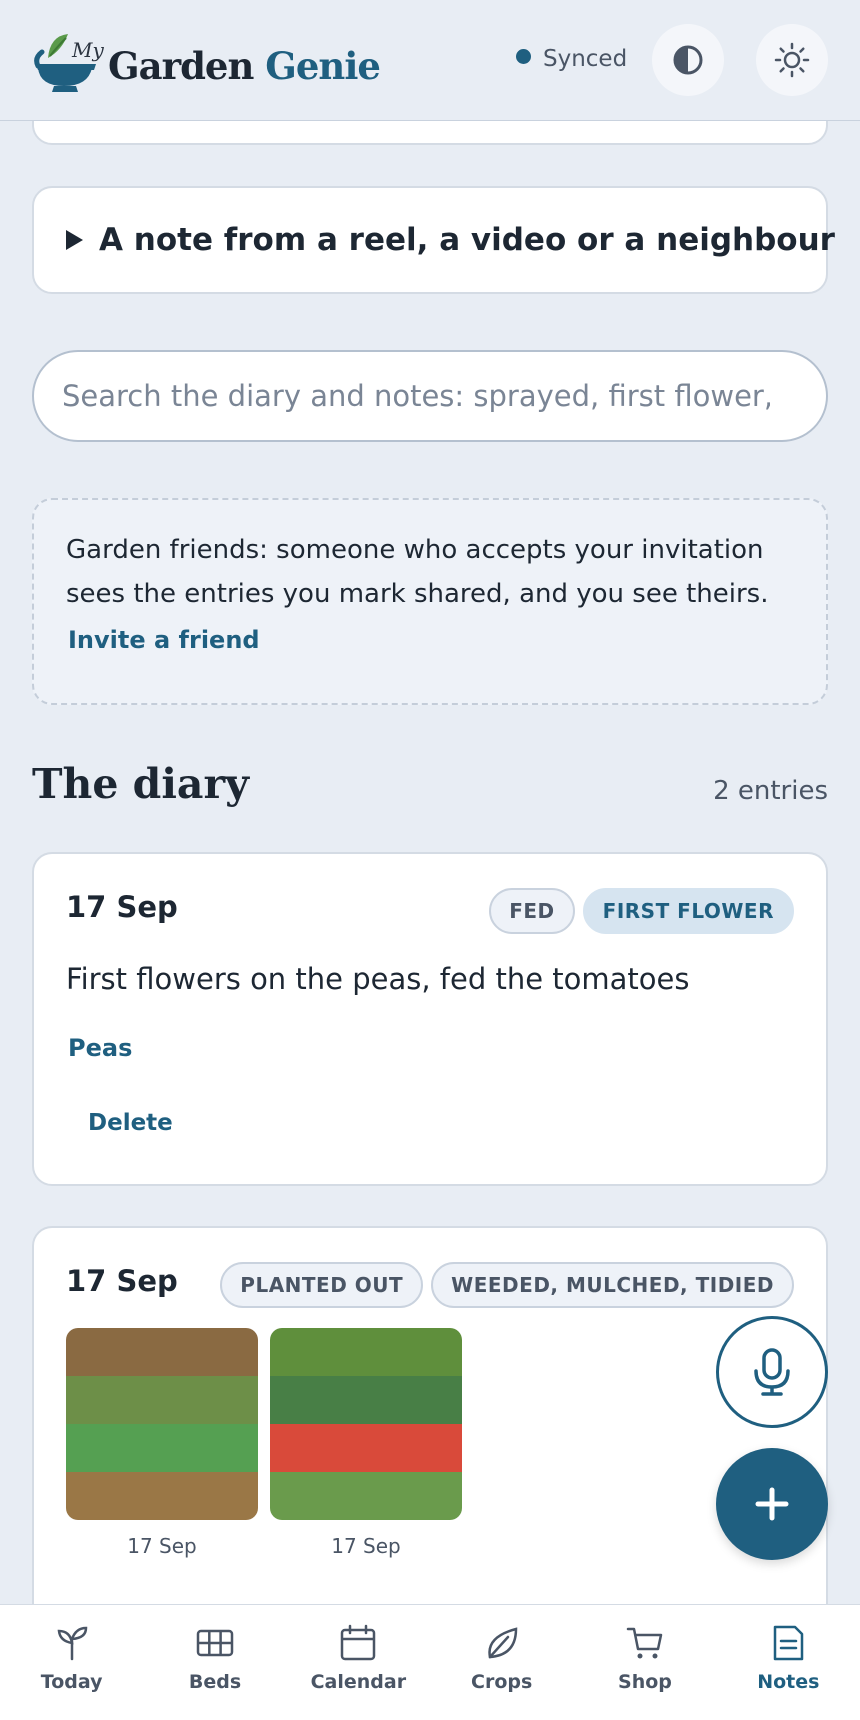 This screenshot has width=860, height=1720. Describe the element at coordinates (688, 911) in the screenshot. I see `tag-first-flower: FIRST FLOWER` at that location.